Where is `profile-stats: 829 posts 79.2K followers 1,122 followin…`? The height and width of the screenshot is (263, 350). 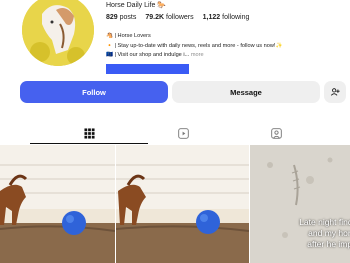 profile-stats: 829 posts 79.2K followers 1,122 followin… is located at coordinates (177, 17).